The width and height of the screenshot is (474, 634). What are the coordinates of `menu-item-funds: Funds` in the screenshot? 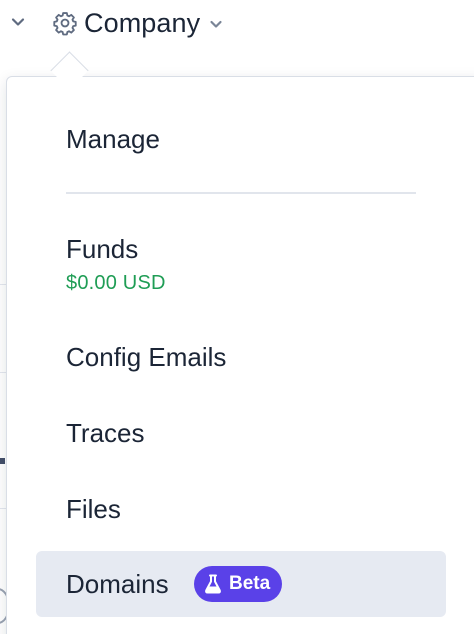 It's located at (102, 249).